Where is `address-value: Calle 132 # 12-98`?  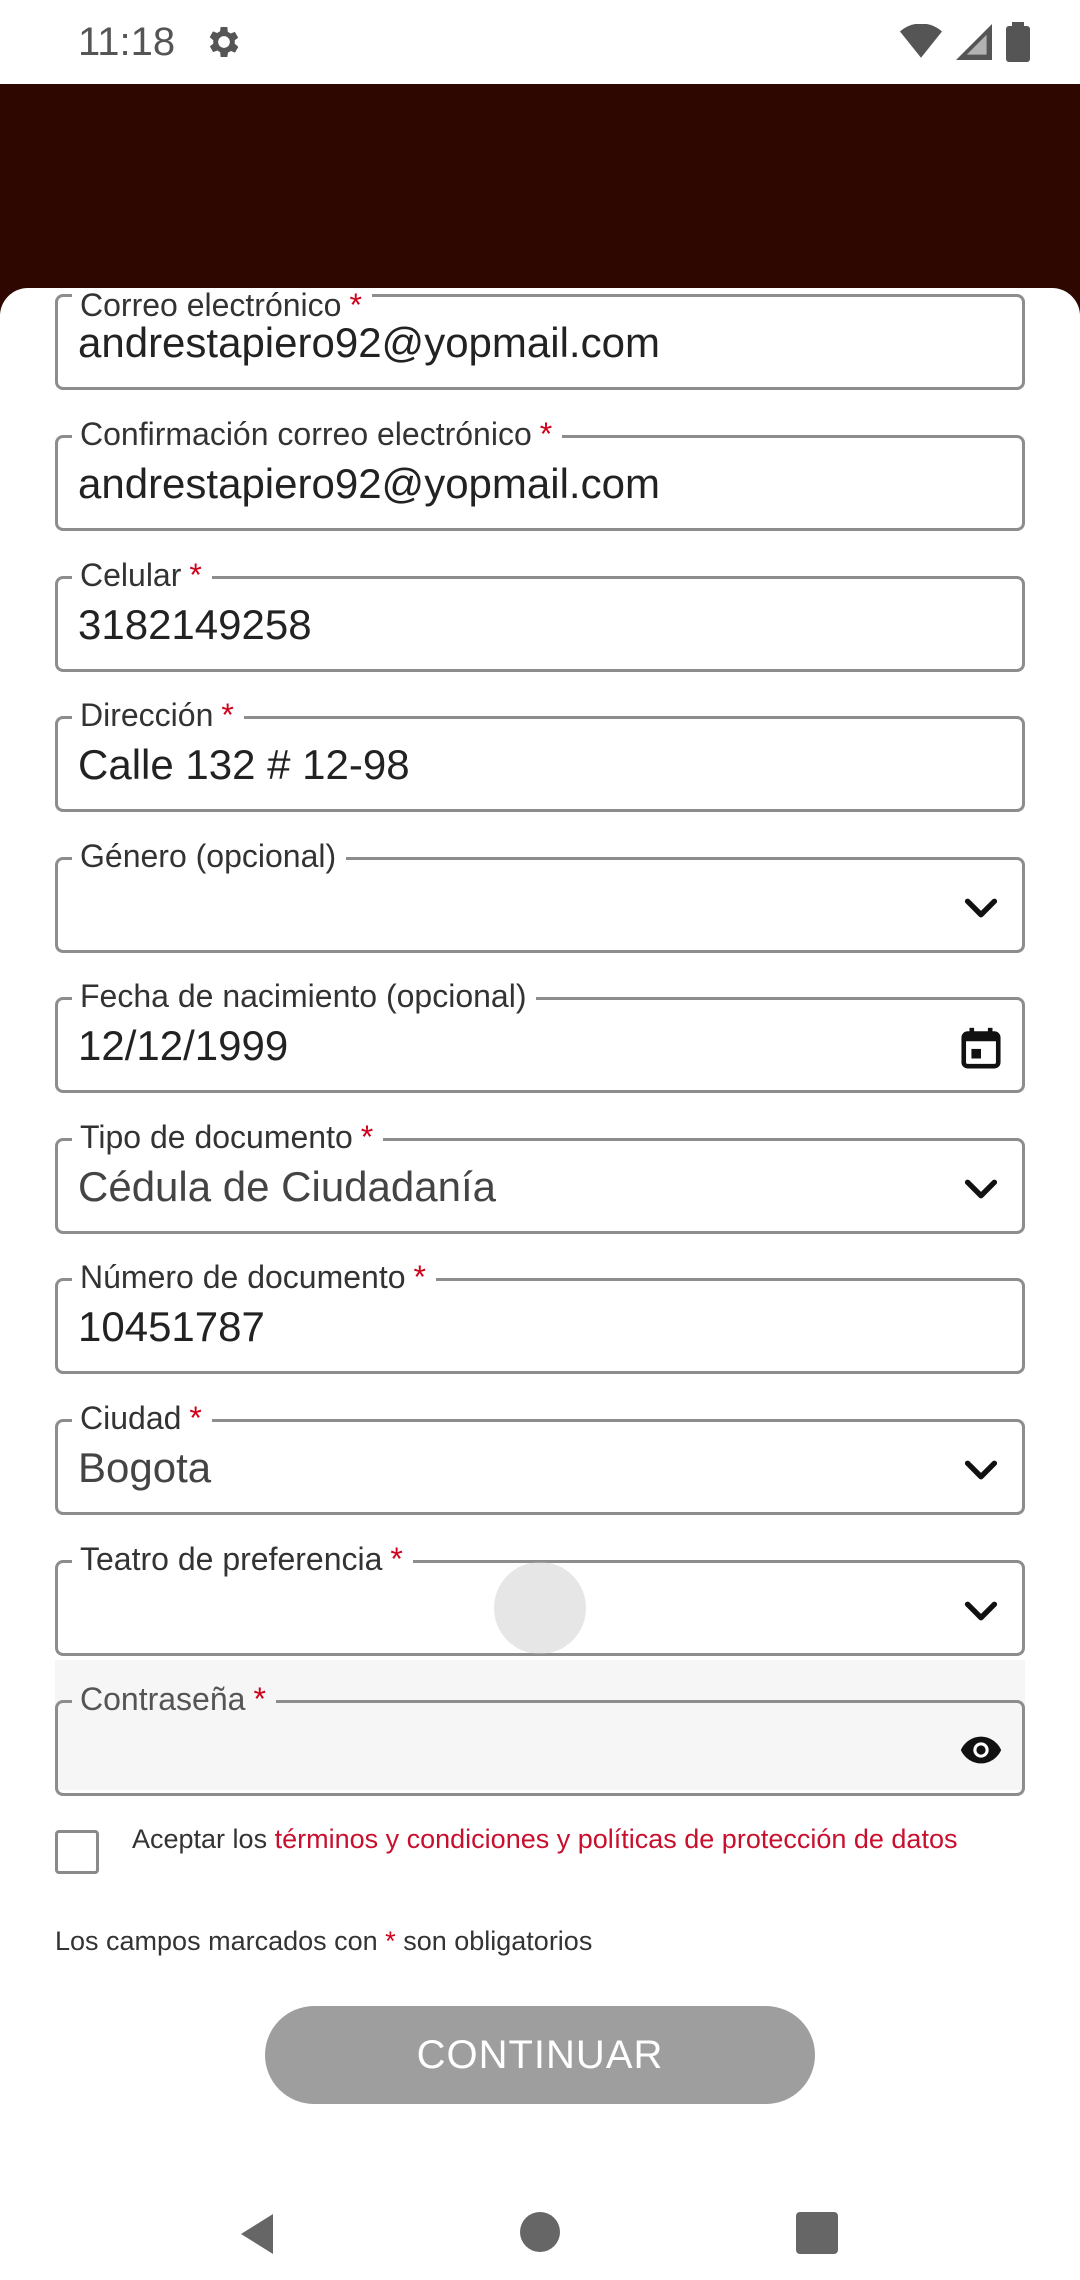
address-value: Calle 132 # 12-98 is located at coordinates (244, 764).